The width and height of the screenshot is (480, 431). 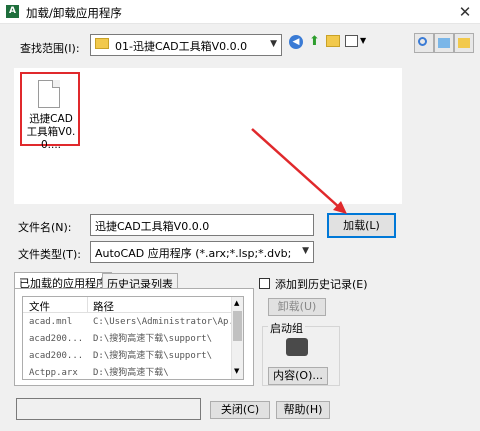 I want to click on preview-icon, so click(x=444, y=43).